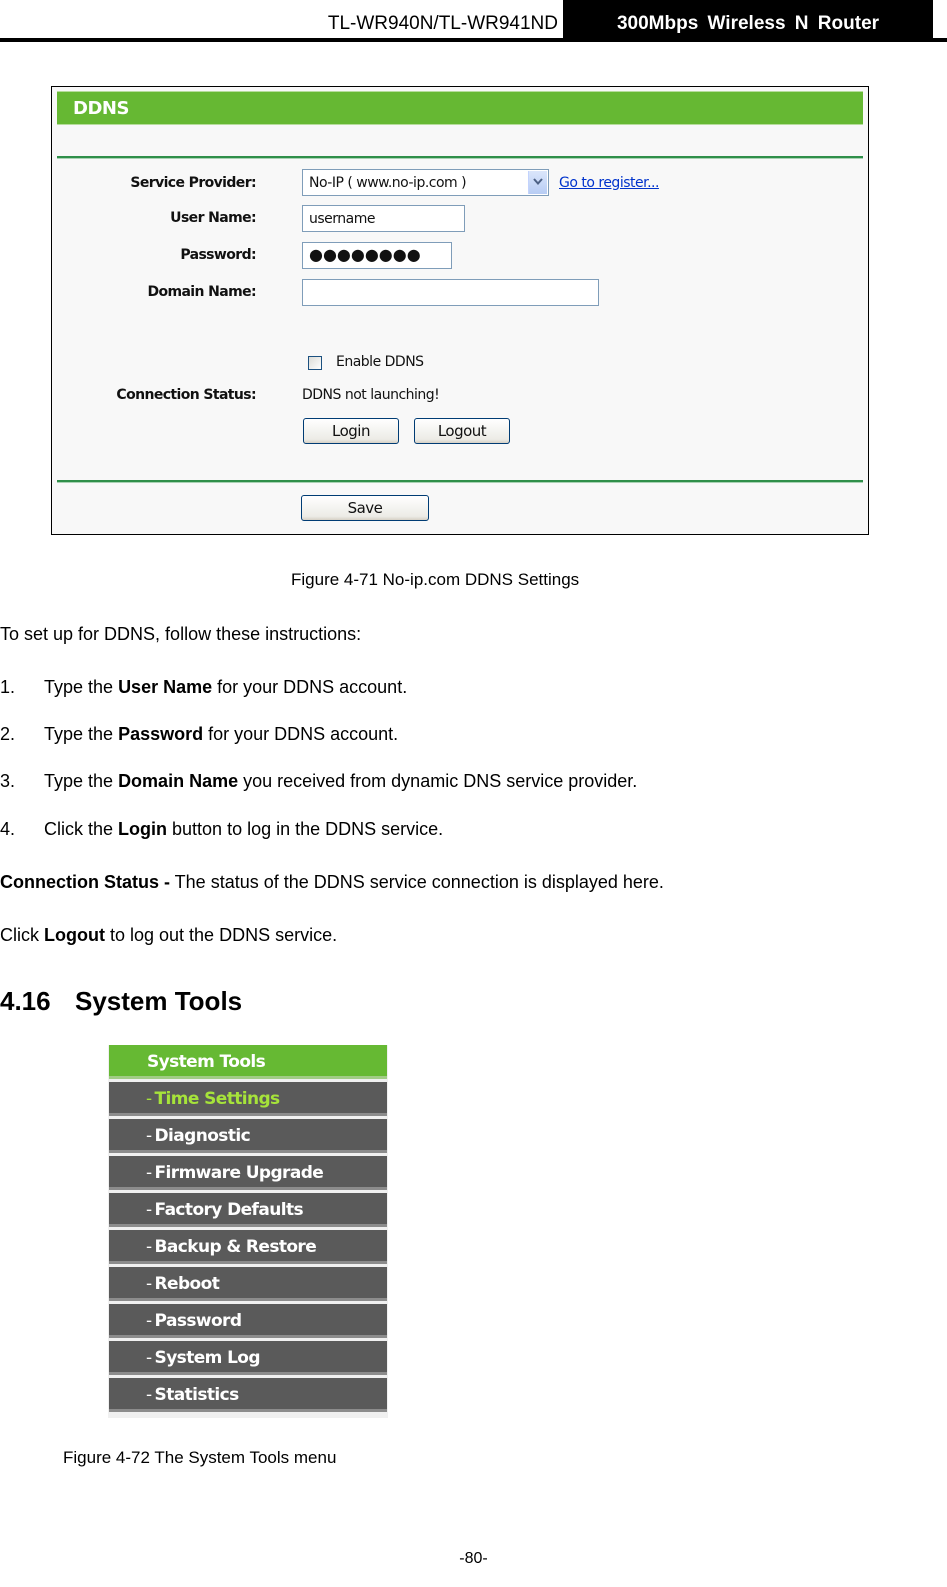 Image resolution: width=947 pixels, height=1587 pixels. Describe the element at coordinates (473, 40) in the screenshot. I see `header-rule` at that location.